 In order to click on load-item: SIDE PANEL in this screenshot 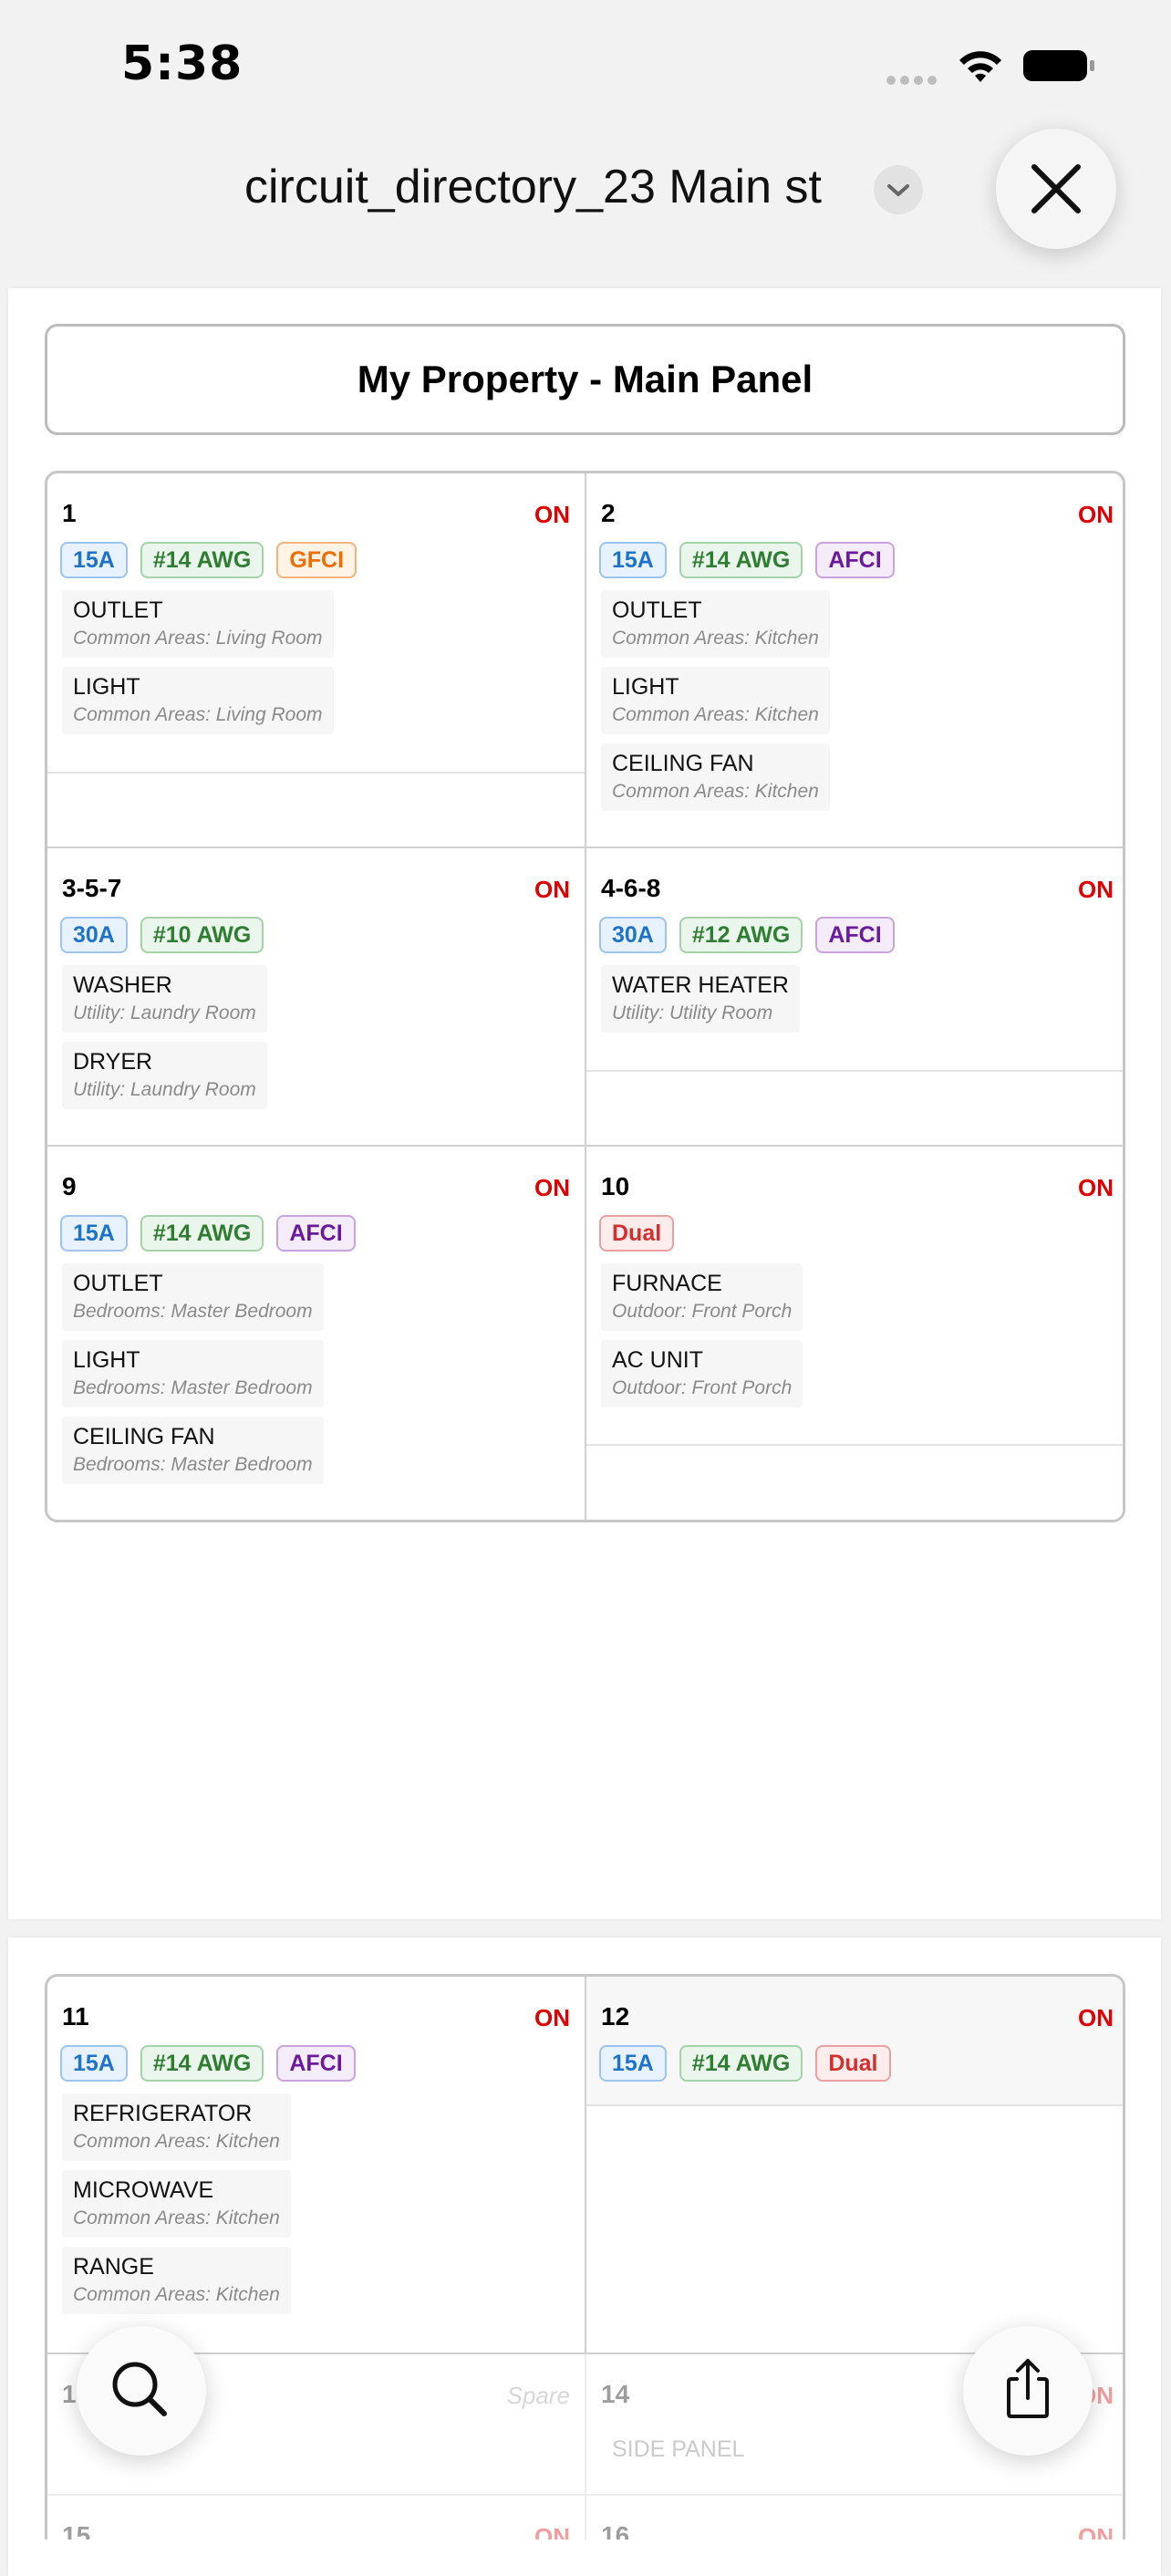, I will do `click(678, 2449)`.